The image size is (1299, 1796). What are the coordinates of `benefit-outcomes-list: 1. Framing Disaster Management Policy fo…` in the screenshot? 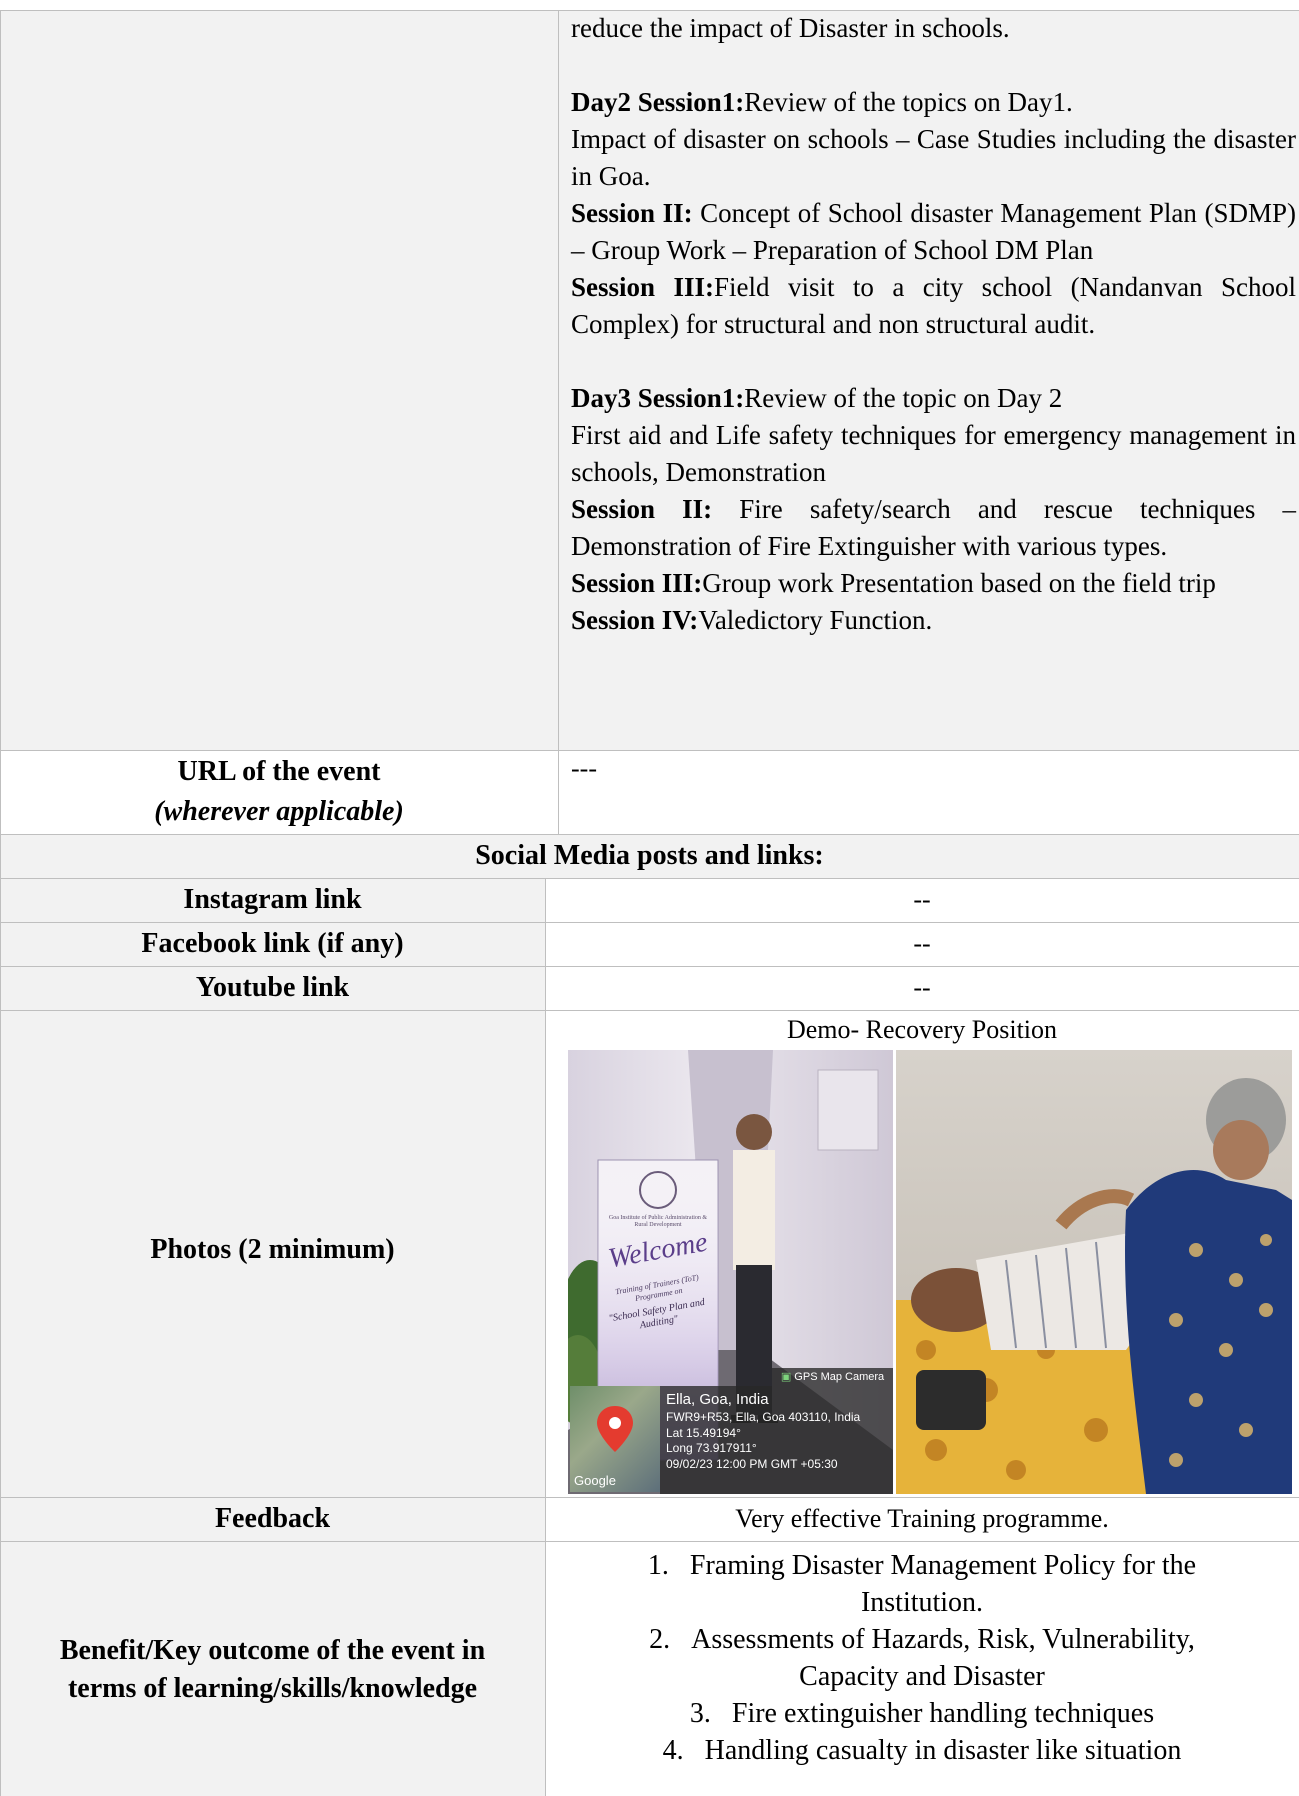 It's located at (922, 1658).